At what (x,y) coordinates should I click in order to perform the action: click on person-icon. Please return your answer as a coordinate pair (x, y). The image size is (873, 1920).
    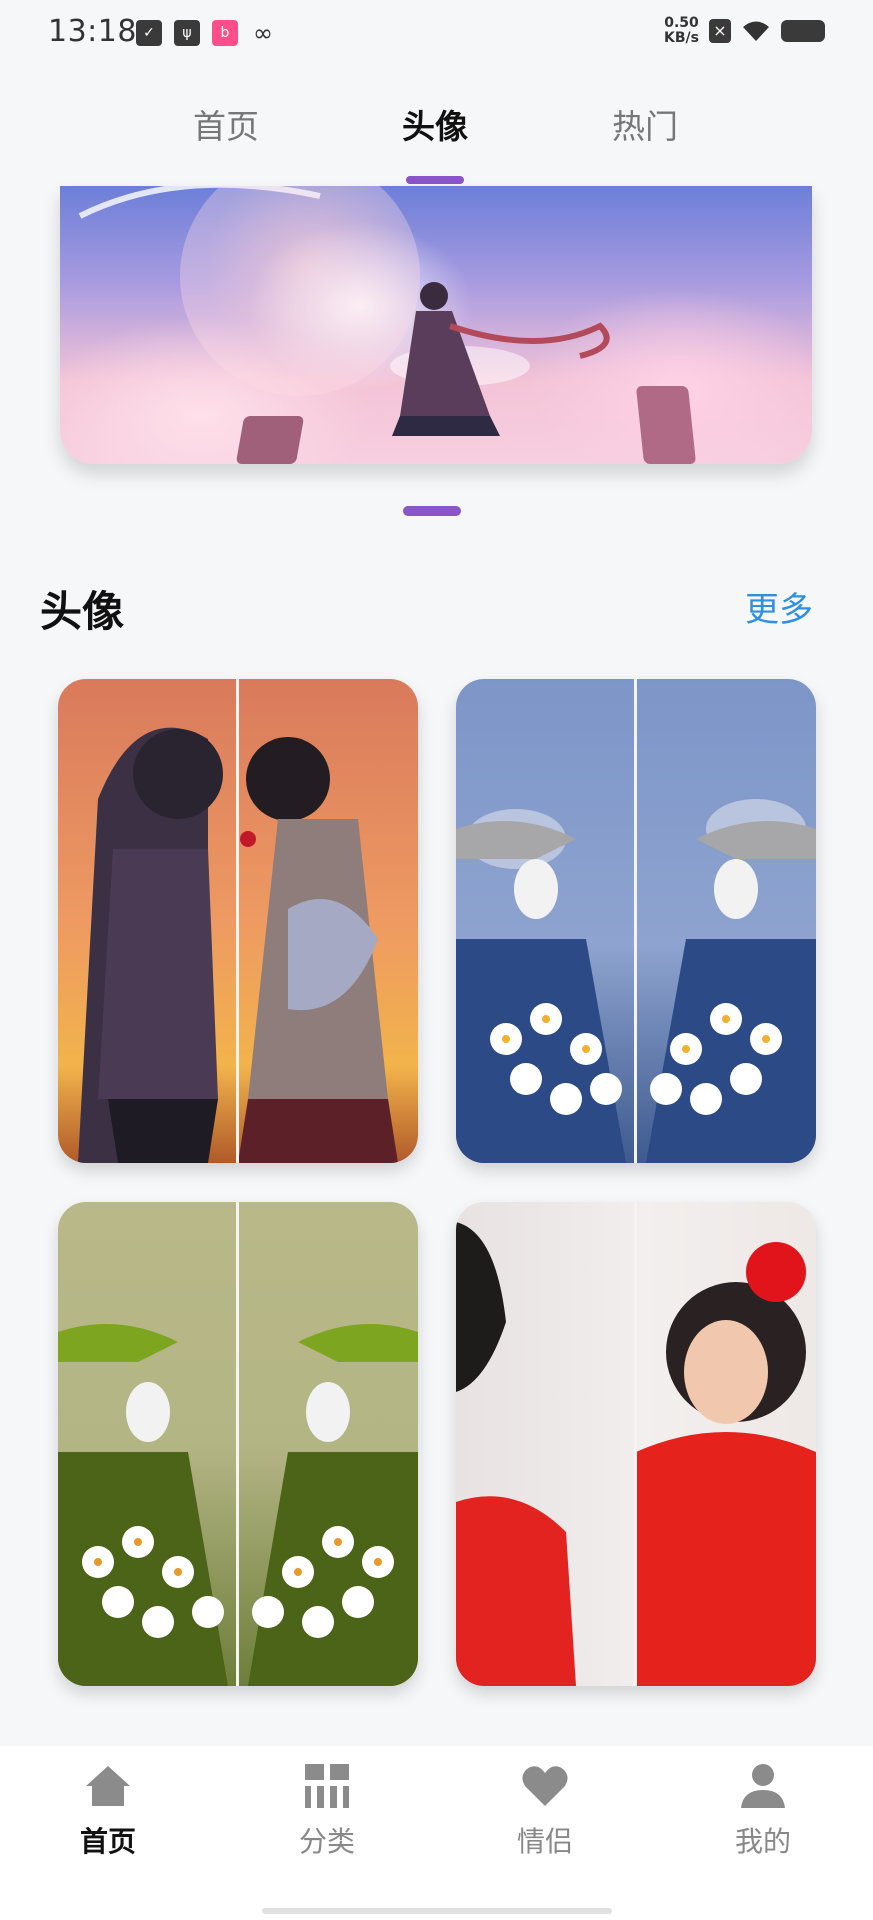
    Looking at the image, I should click on (763, 1786).